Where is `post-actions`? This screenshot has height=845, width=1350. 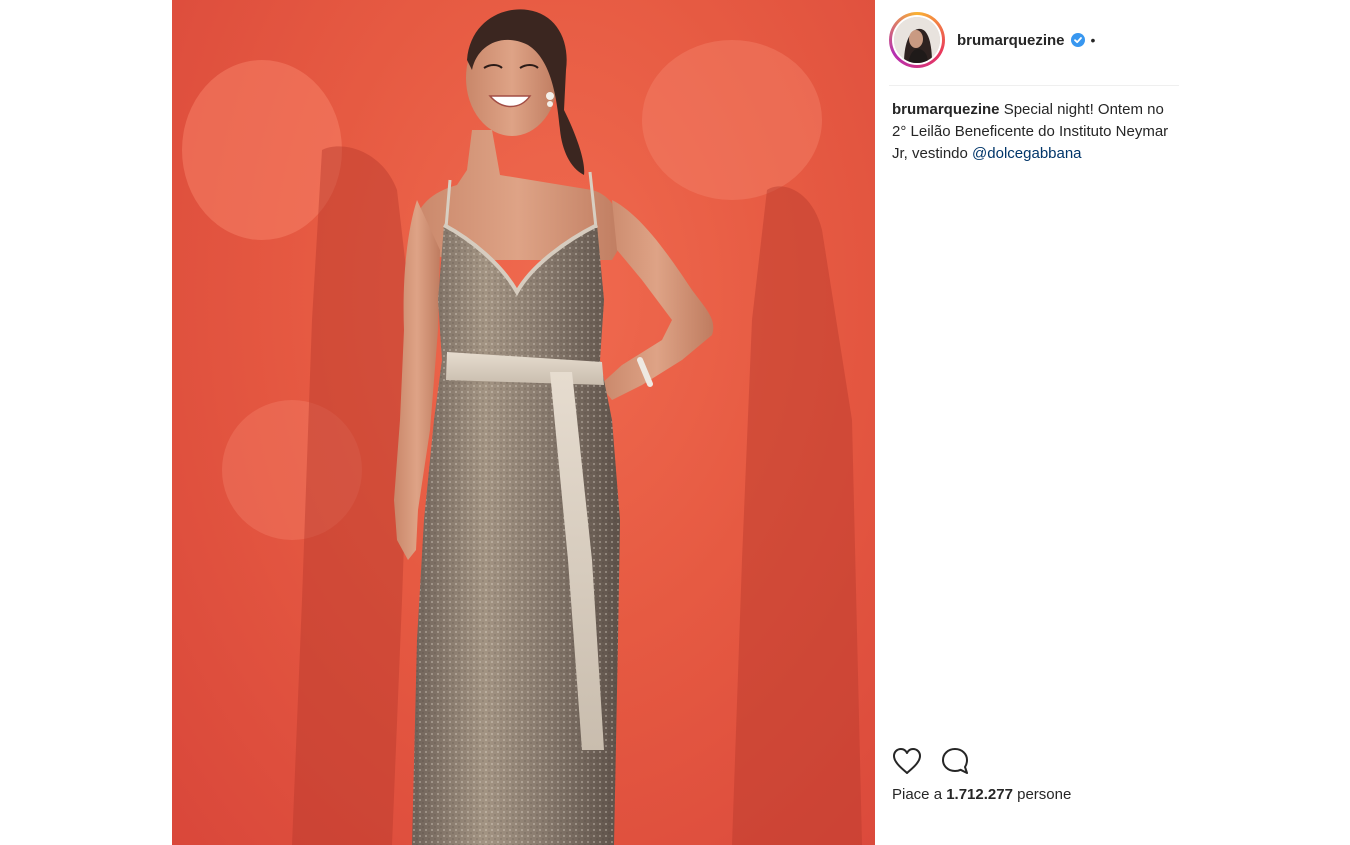
post-actions is located at coordinates (939, 761).